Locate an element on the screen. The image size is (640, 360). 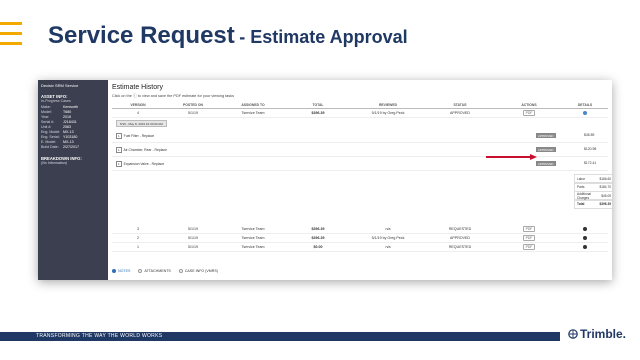
repair-amount: $120.98 is located at coordinates (590, 149).